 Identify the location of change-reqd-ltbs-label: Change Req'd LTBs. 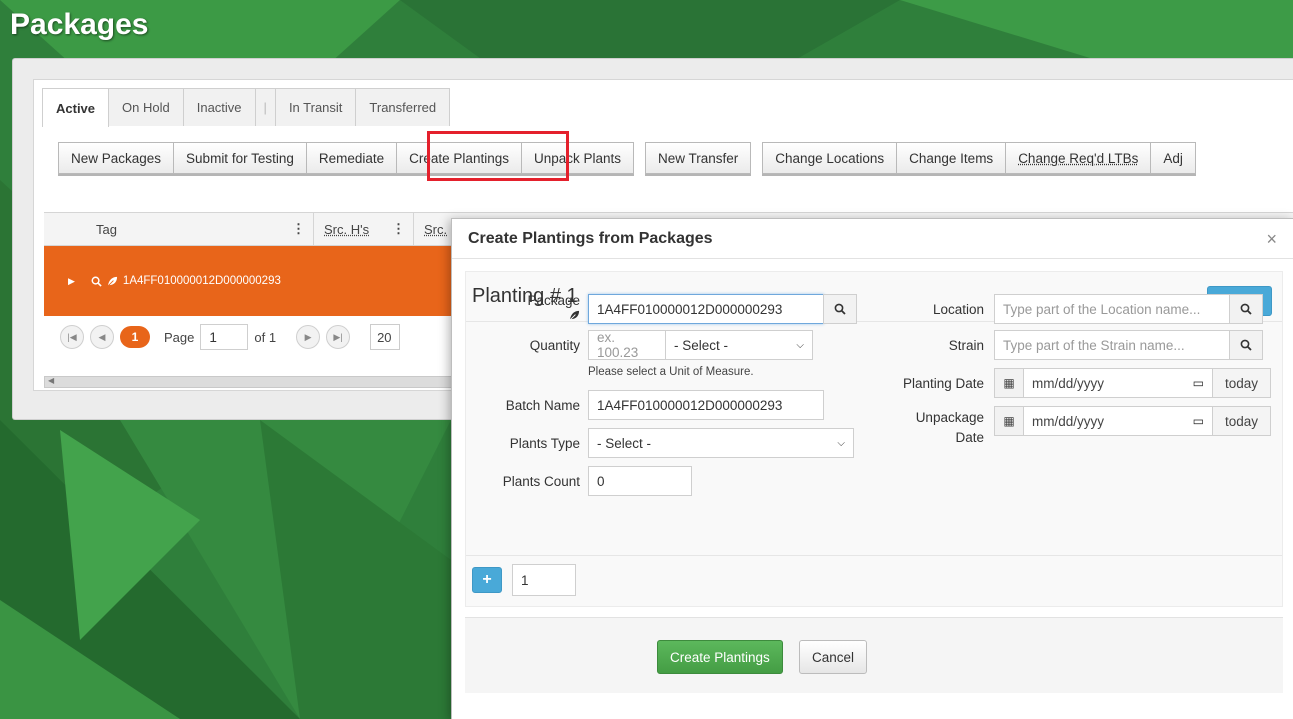
(1078, 158).